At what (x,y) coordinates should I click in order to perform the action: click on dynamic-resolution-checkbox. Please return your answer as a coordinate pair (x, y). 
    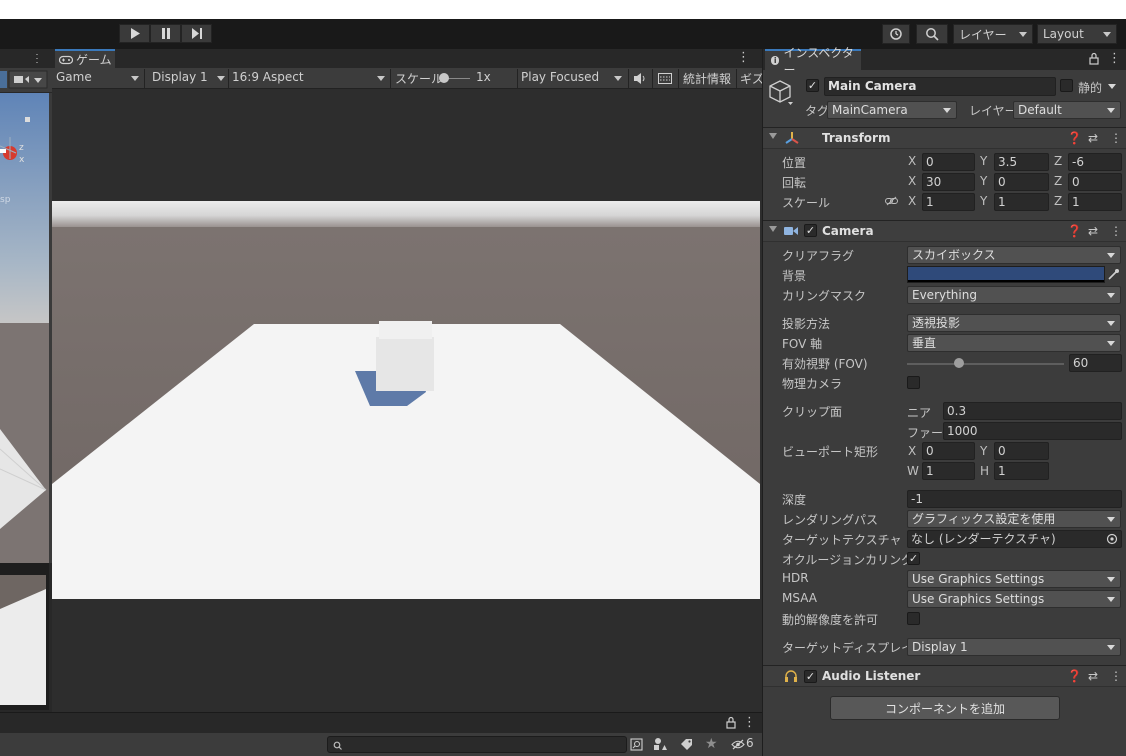
    Looking at the image, I should click on (913, 618).